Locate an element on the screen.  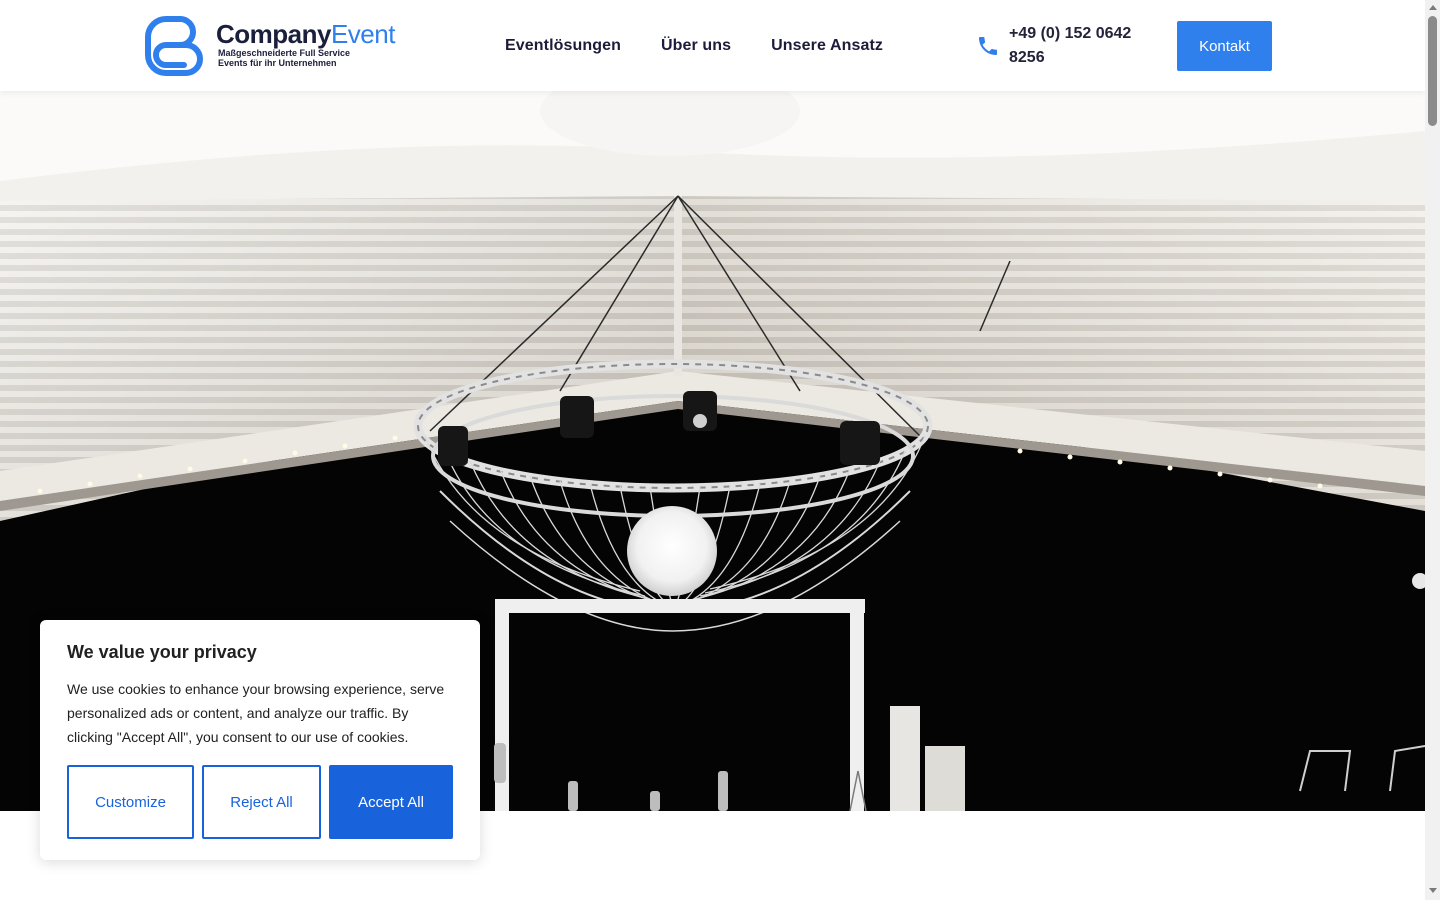
nav-item-ueber-uns: Über uns is located at coordinates (696, 46).